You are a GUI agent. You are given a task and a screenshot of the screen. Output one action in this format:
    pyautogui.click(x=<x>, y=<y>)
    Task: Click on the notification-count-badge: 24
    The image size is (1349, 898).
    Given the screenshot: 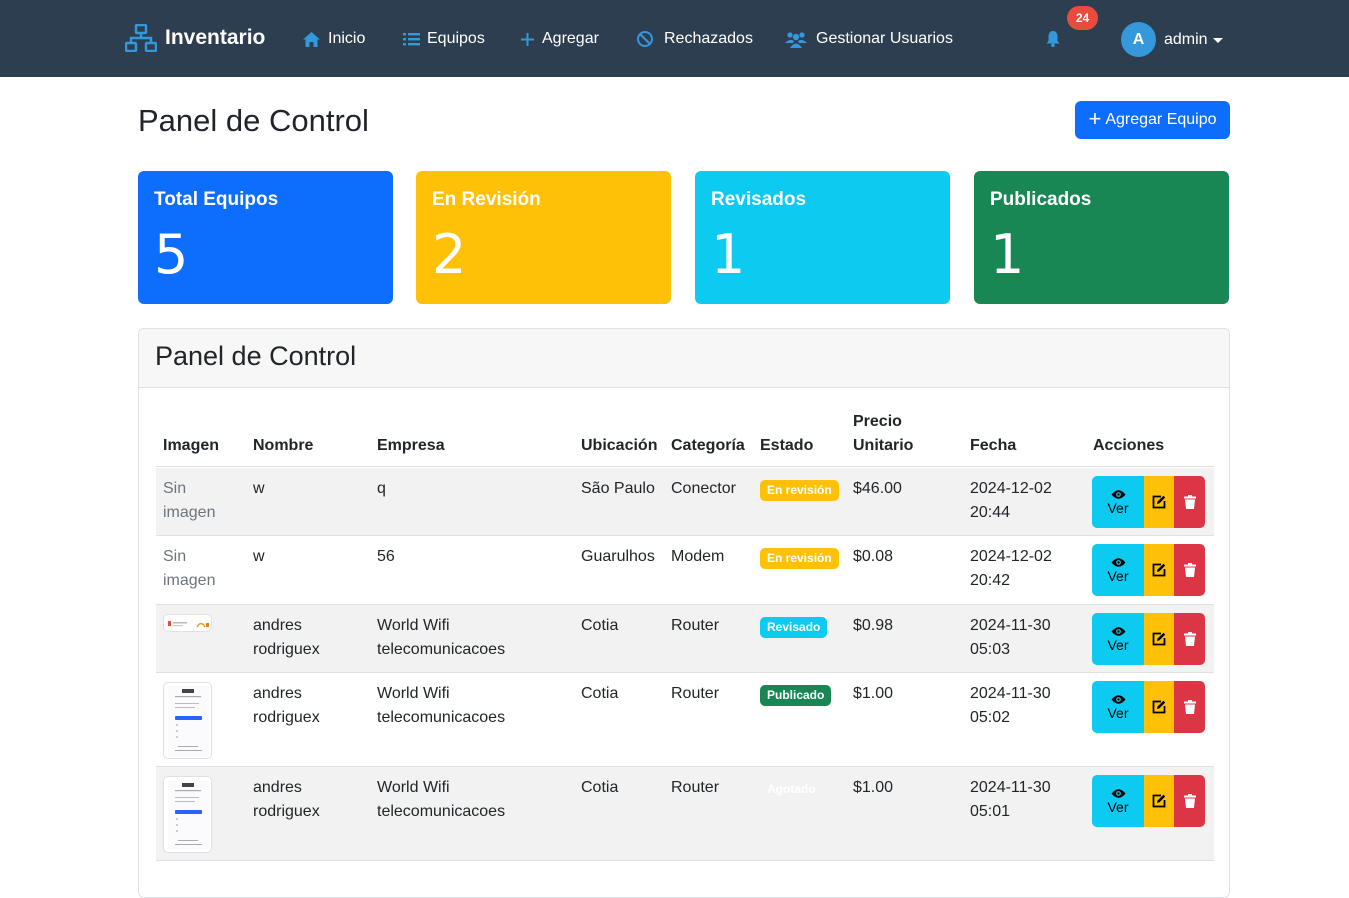 What is the action you would take?
    pyautogui.click(x=1082, y=18)
    